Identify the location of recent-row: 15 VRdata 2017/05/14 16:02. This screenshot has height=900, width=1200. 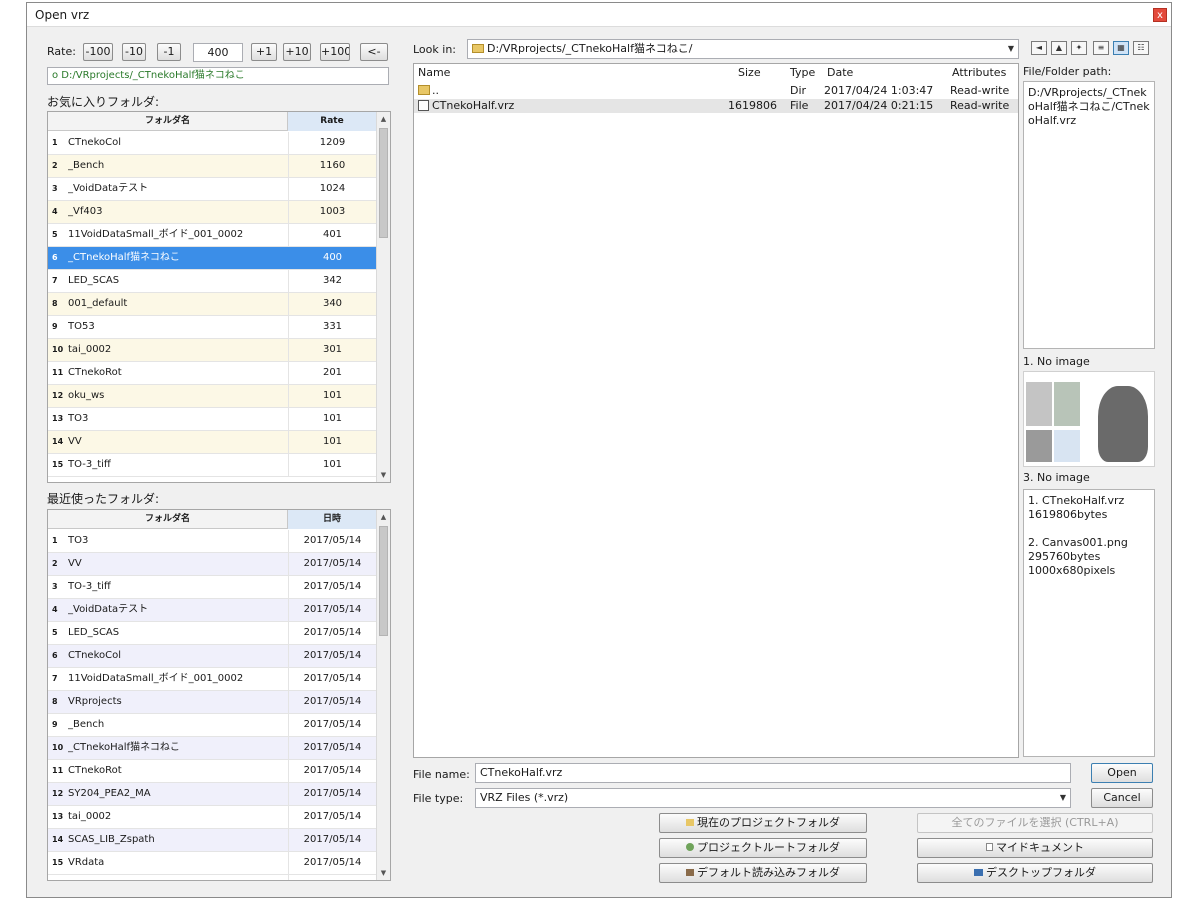
(212, 866).